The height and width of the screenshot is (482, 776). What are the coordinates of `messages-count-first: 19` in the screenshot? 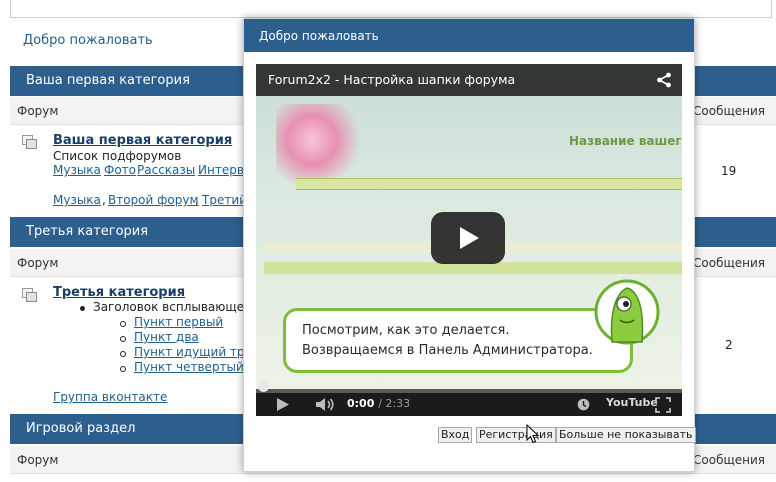 It's located at (729, 171).